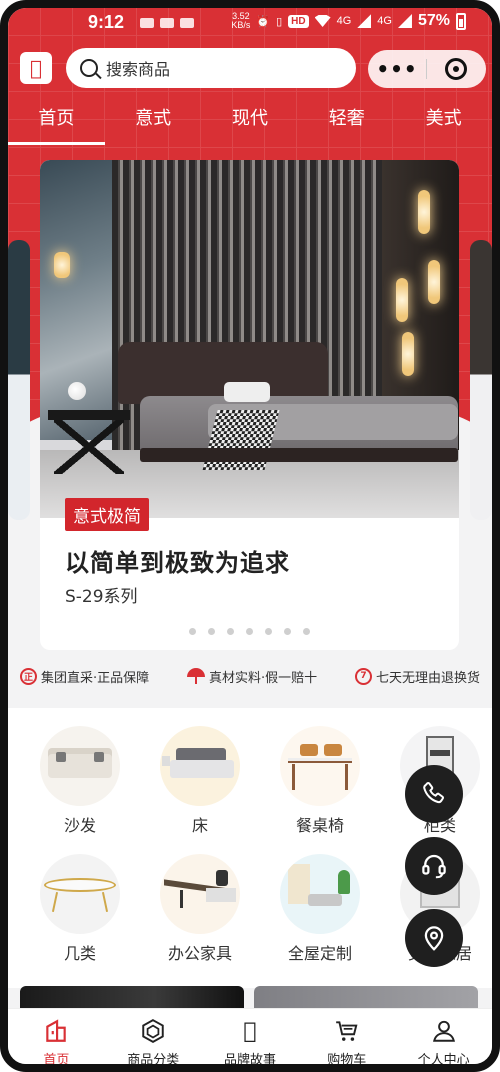  I want to click on coffee-table-image, so click(80, 894).